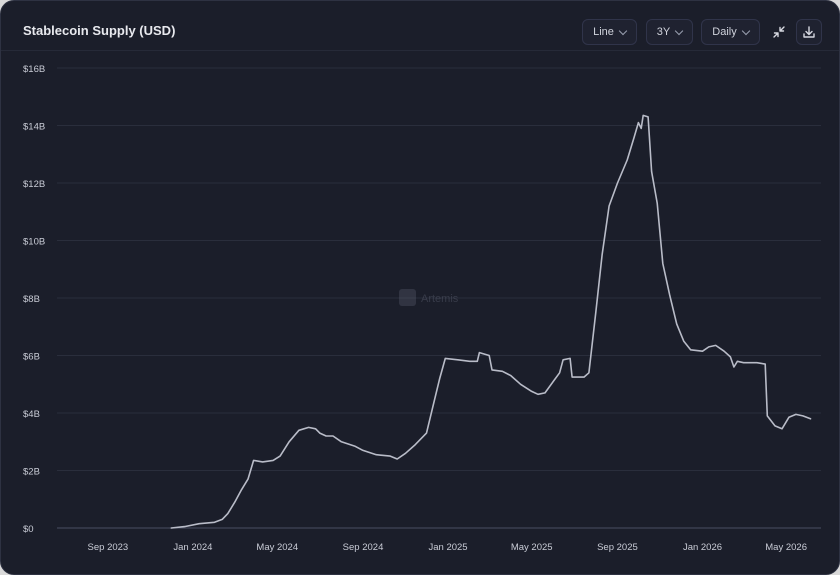  What do you see at coordinates (532, 547) in the screenshot?
I see `x-tick-label: May 2025` at bounding box center [532, 547].